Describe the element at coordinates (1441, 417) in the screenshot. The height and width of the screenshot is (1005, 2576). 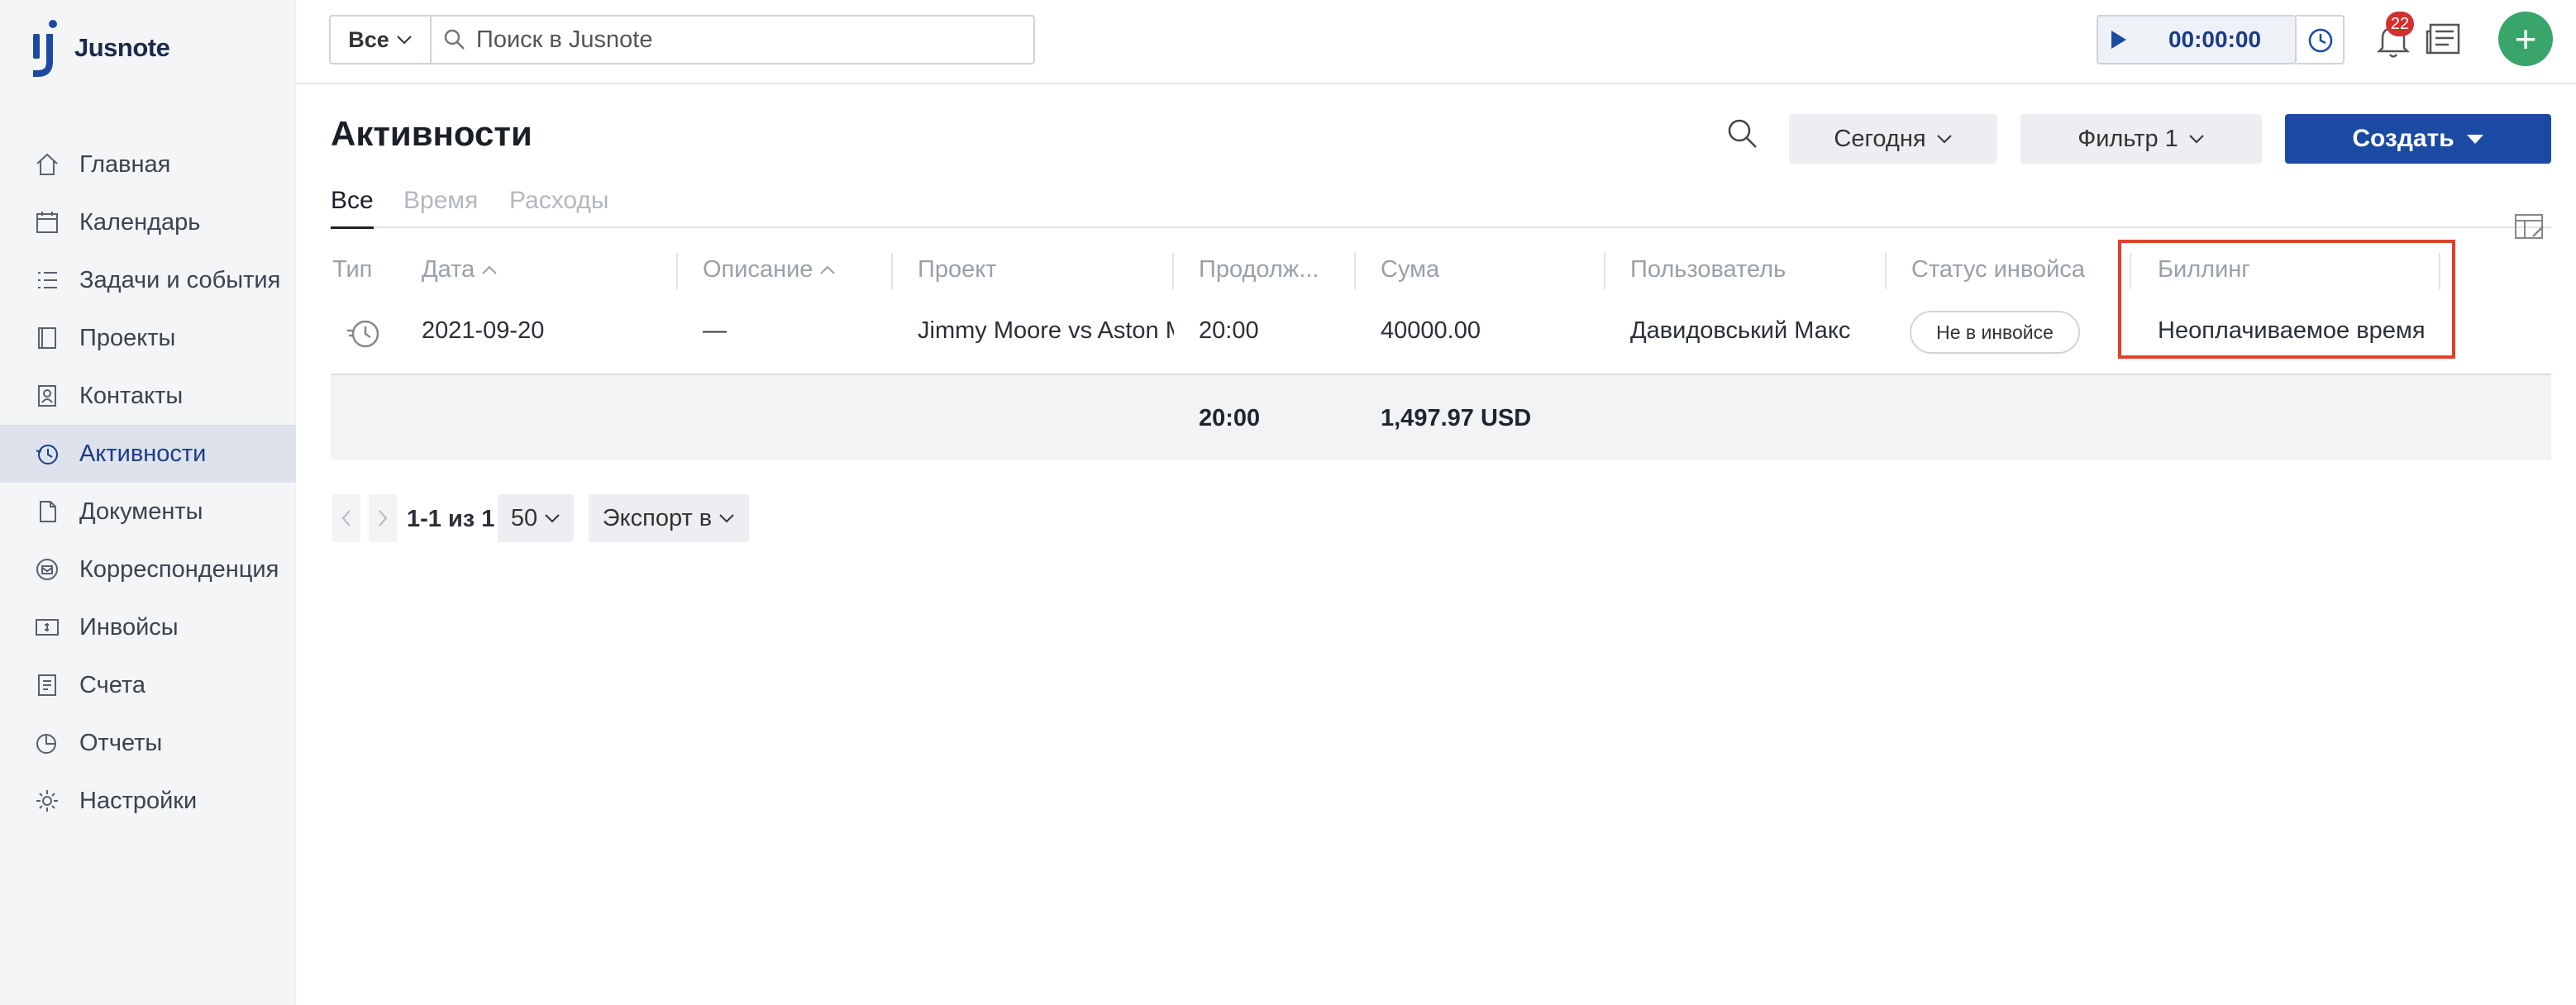
I see `totals-row: 20:00 1,497.97 USD` at that location.